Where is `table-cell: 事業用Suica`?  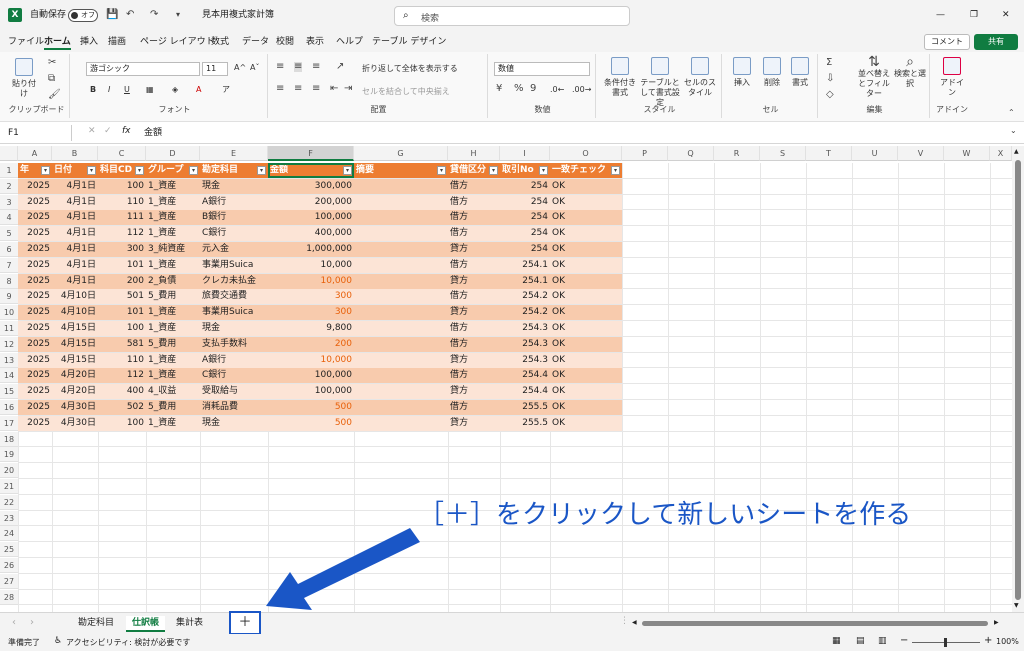
table-cell: 事業用Suica is located at coordinates (234, 313).